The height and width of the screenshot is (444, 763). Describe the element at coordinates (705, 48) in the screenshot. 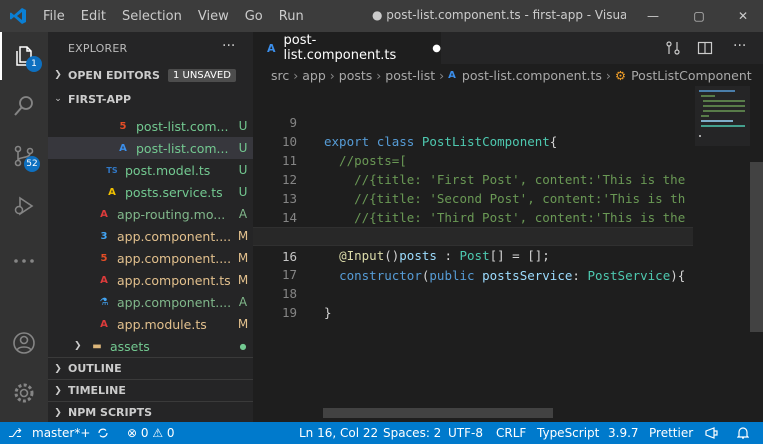

I see `split-editor-icon` at that location.